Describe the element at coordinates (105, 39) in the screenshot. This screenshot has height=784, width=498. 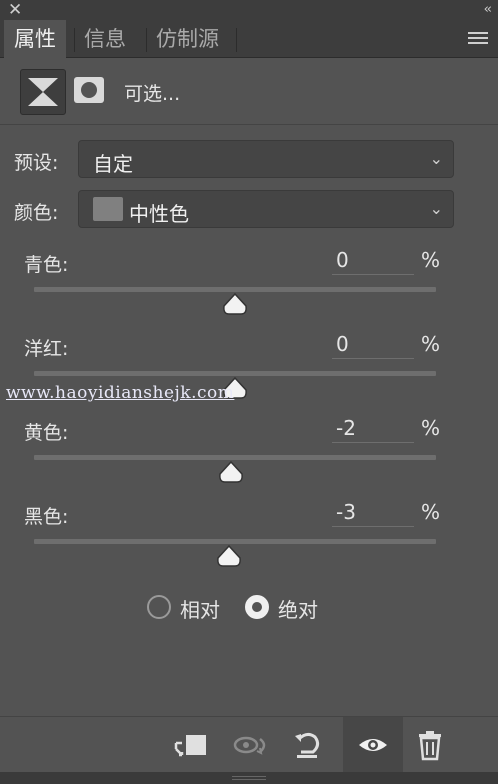
I see `tab-info: 信息` at that location.